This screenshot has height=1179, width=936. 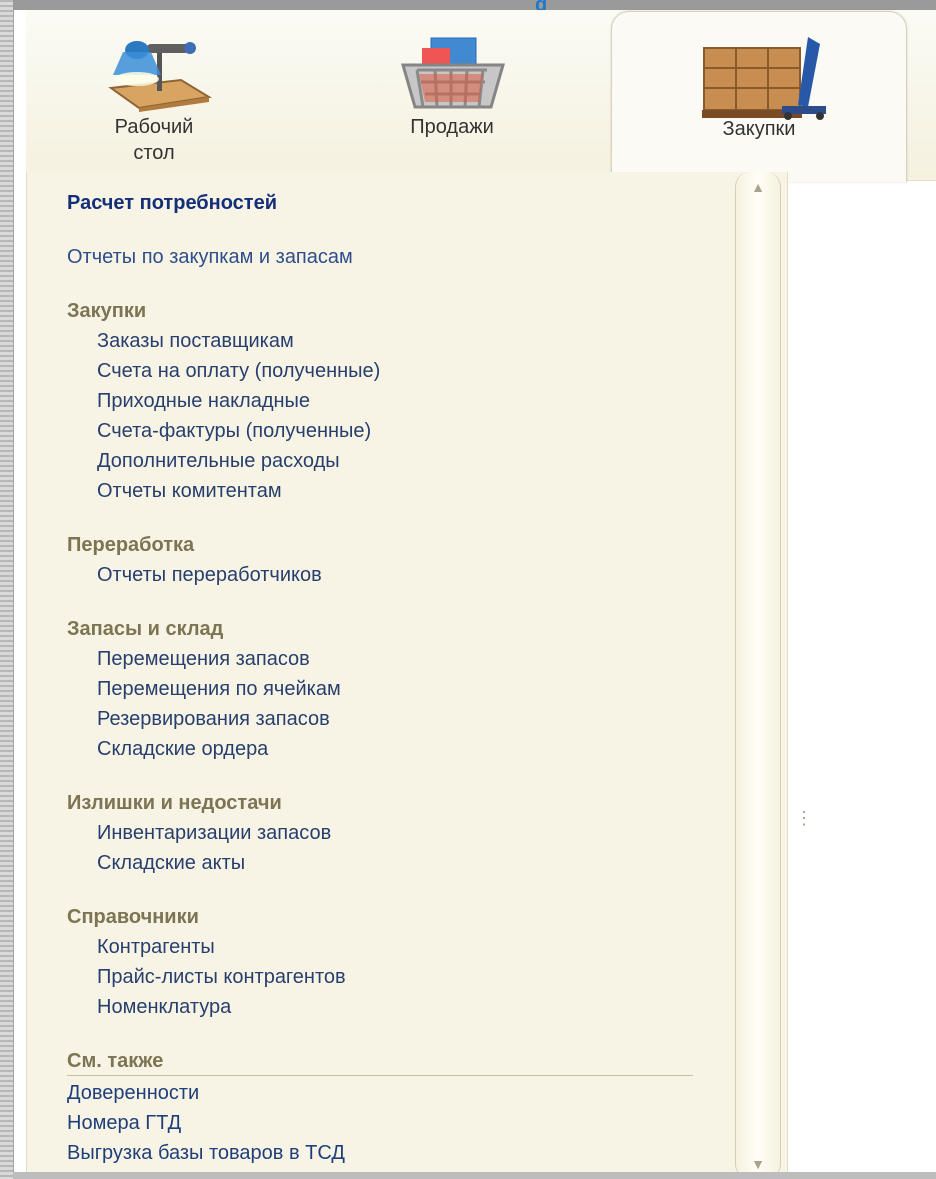 I want to click on menu-link-stock-transfers: Перемещения запасов, so click(x=203, y=659).